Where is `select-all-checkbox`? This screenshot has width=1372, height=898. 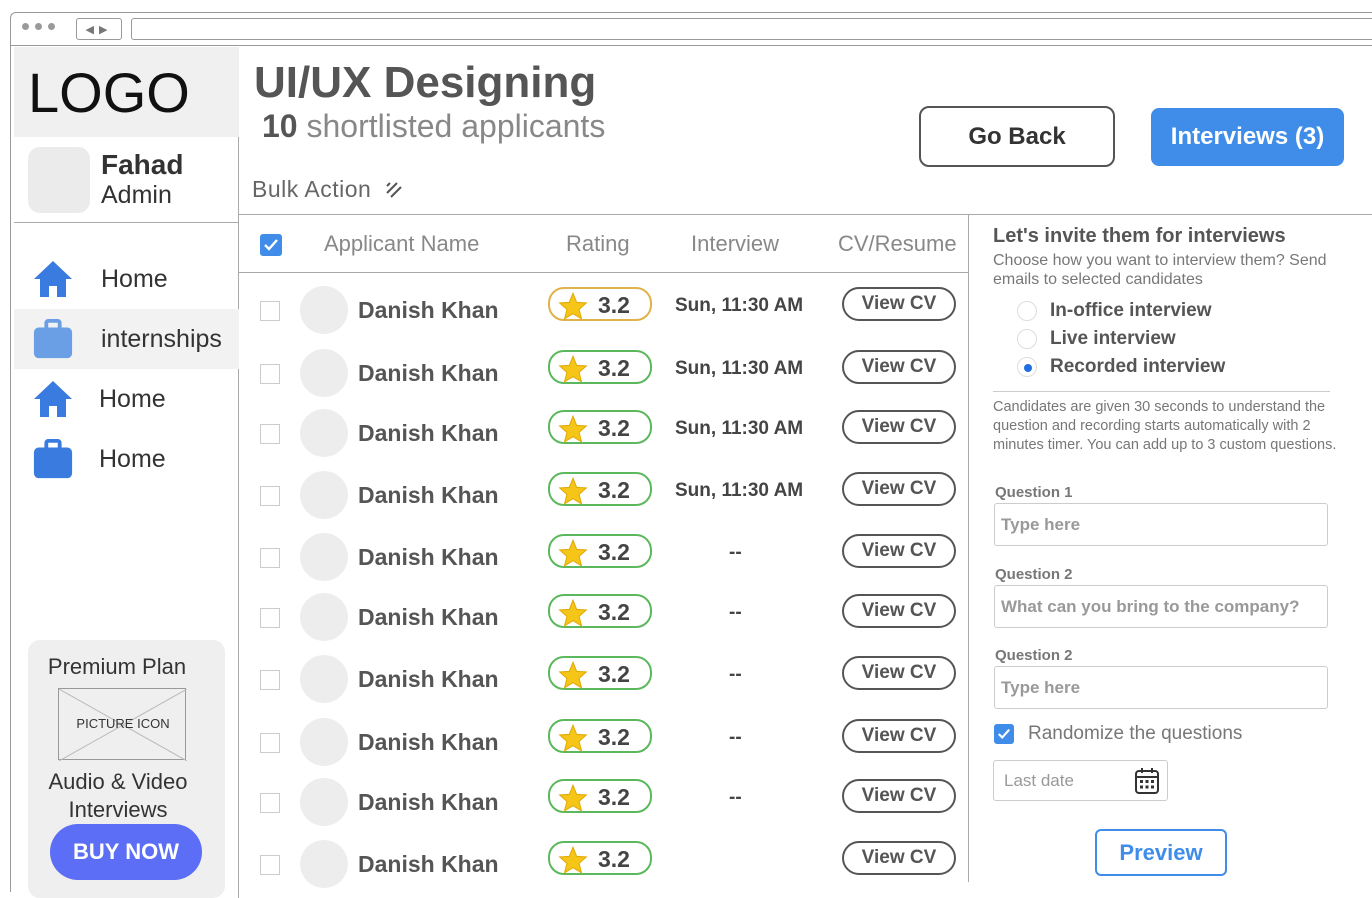 select-all-checkbox is located at coordinates (271, 245).